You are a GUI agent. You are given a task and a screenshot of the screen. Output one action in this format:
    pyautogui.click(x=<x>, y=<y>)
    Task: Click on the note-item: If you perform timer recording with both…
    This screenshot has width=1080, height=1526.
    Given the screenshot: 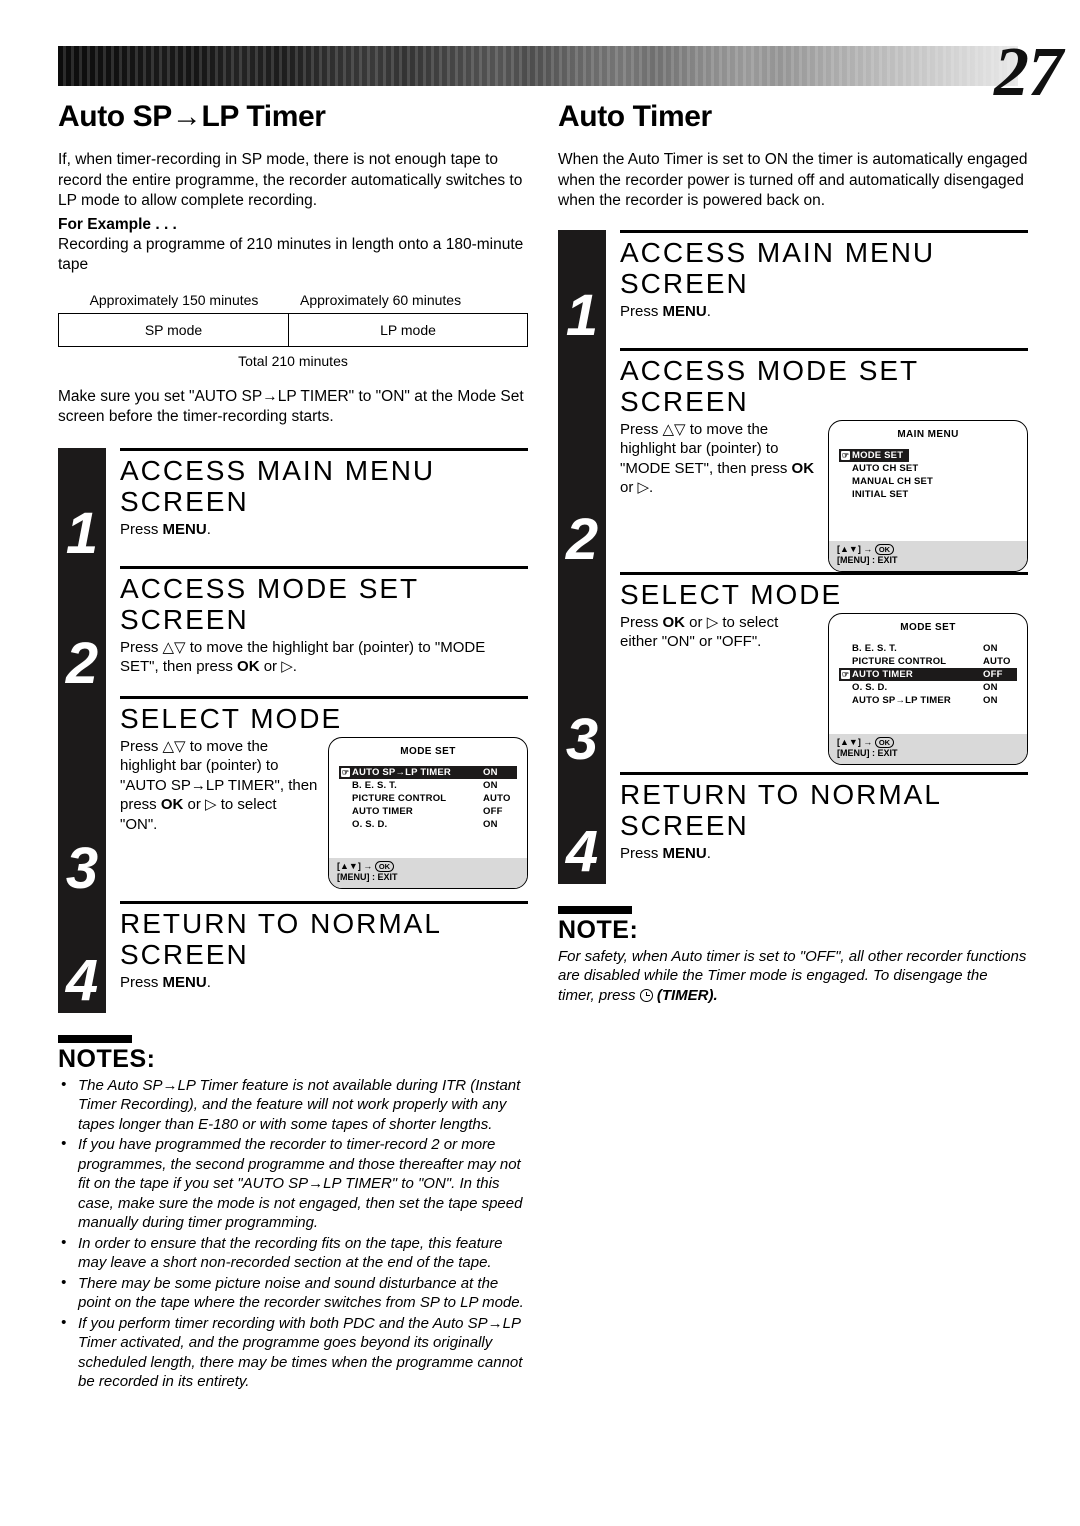 What is the action you would take?
    pyautogui.click(x=293, y=1352)
    